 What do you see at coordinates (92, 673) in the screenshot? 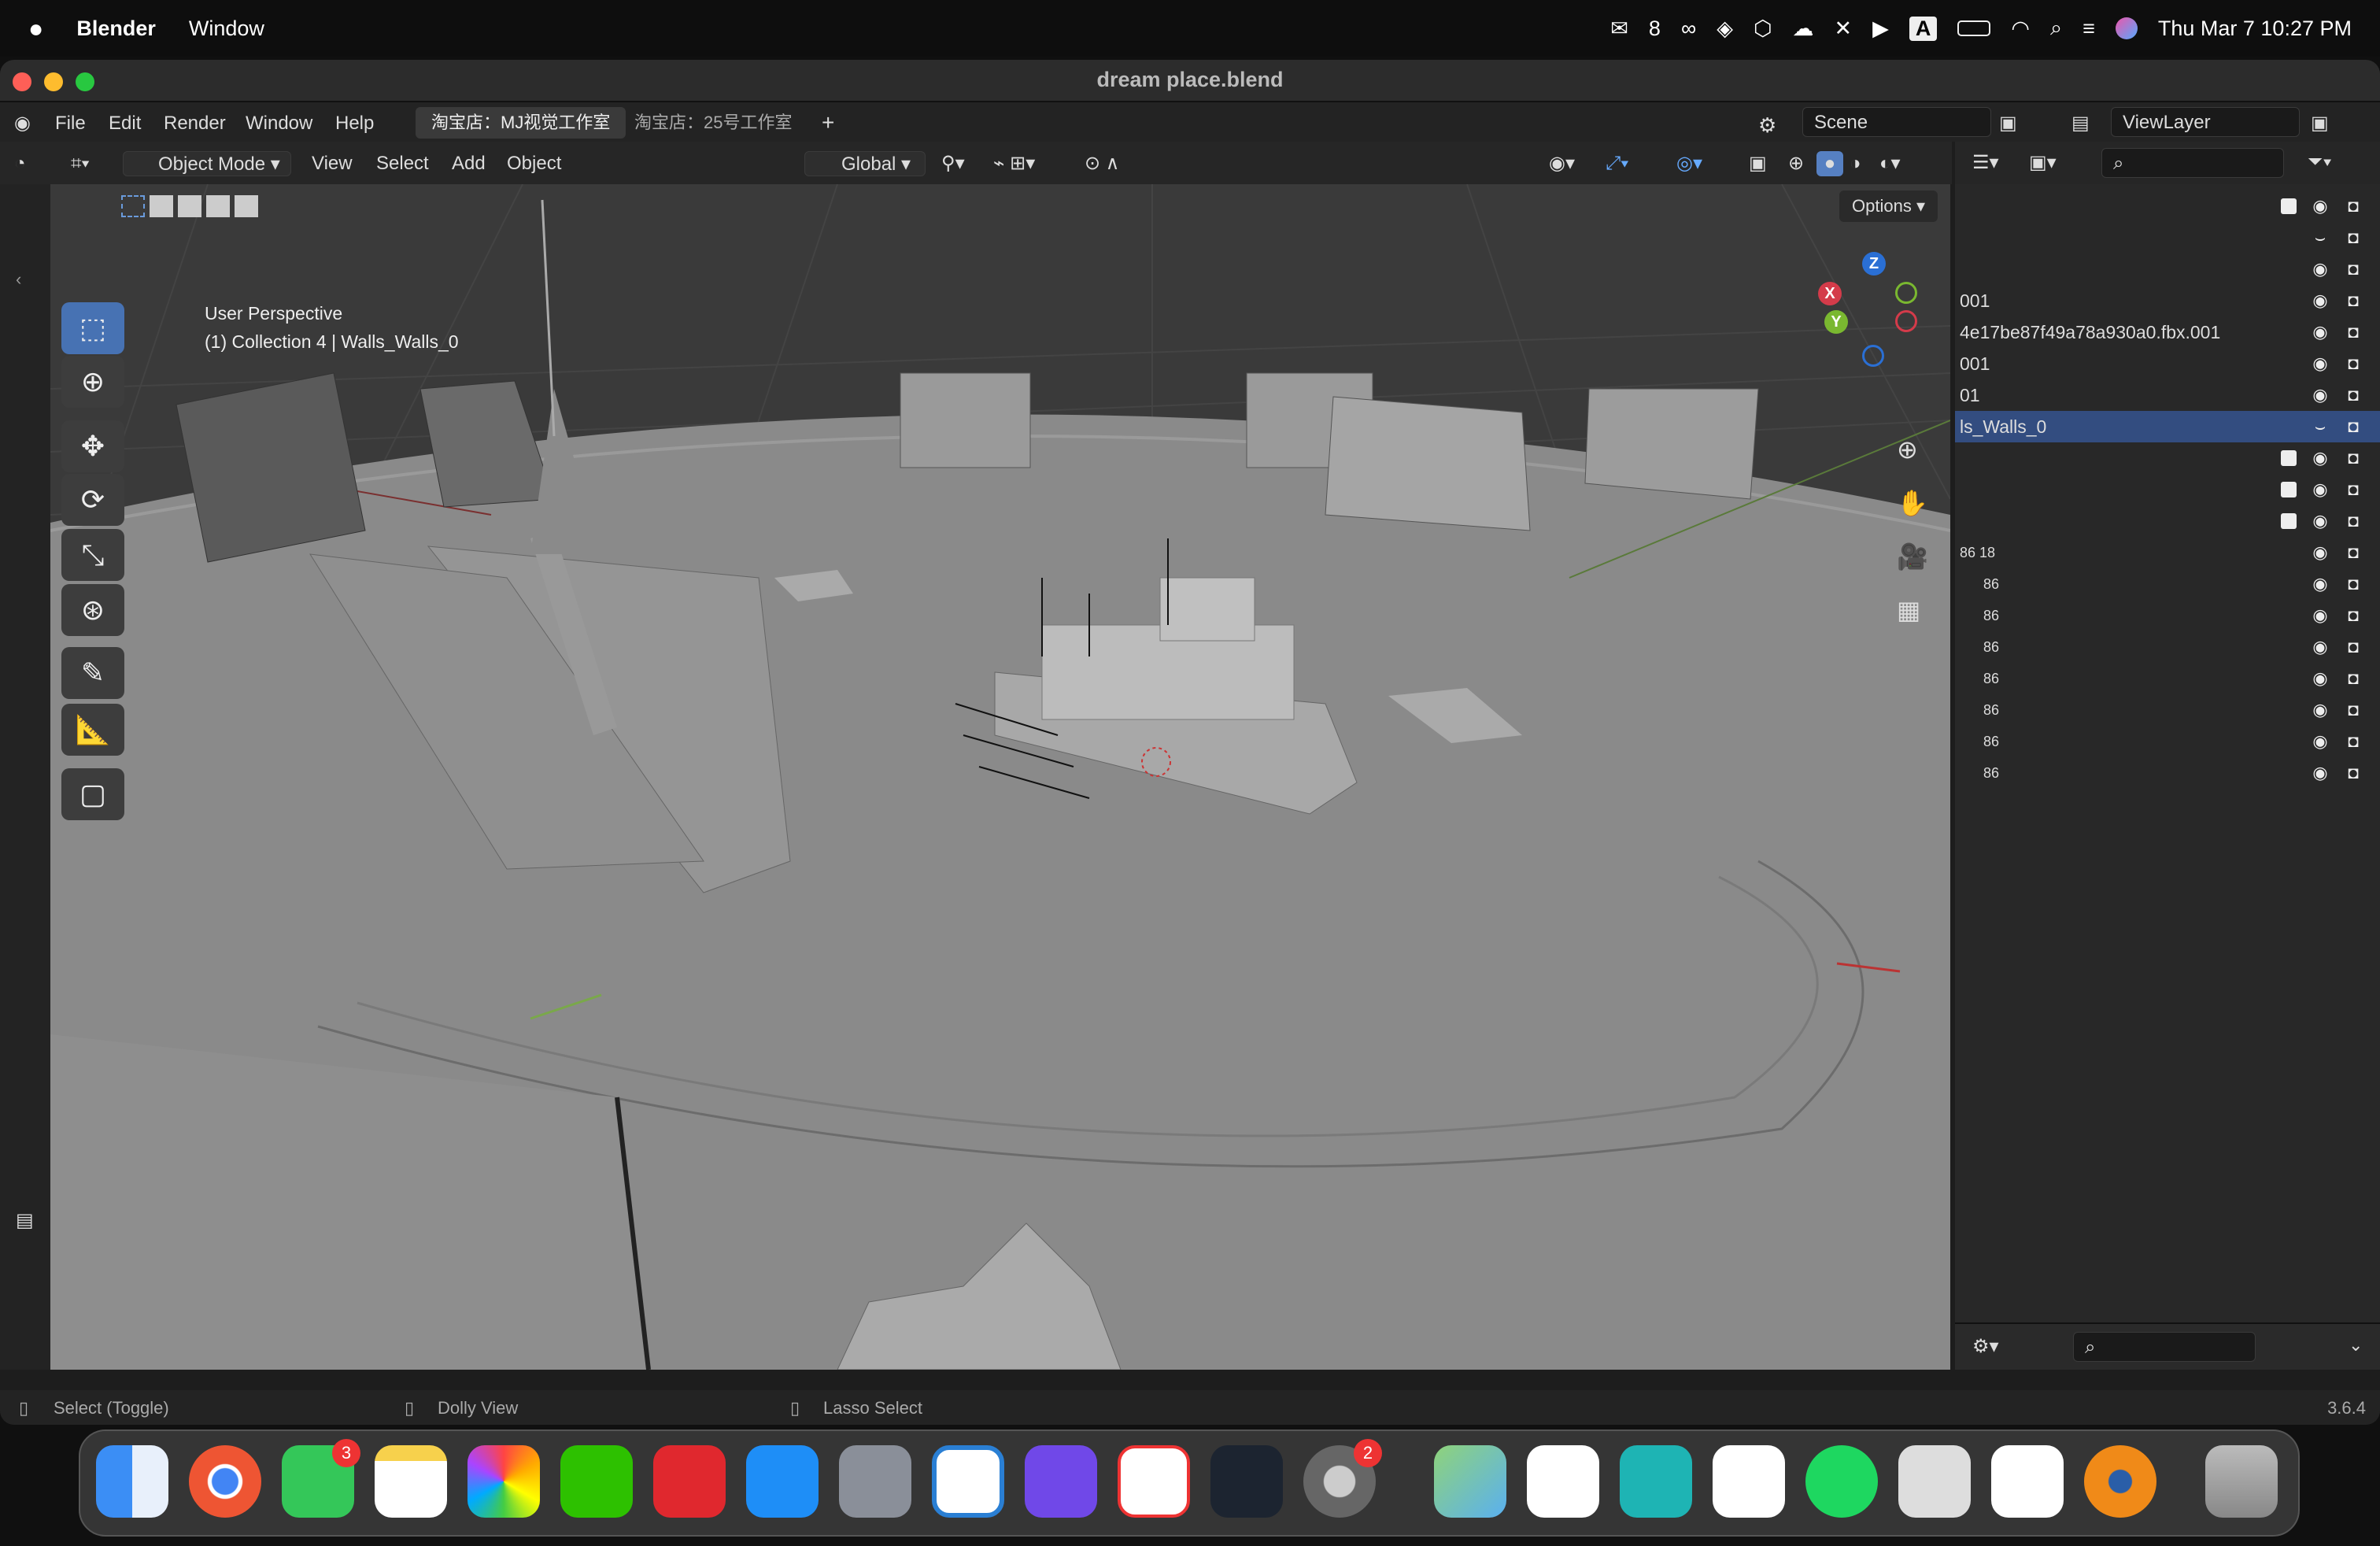
I see `annotate-tool: ✎` at bounding box center [92, 673].